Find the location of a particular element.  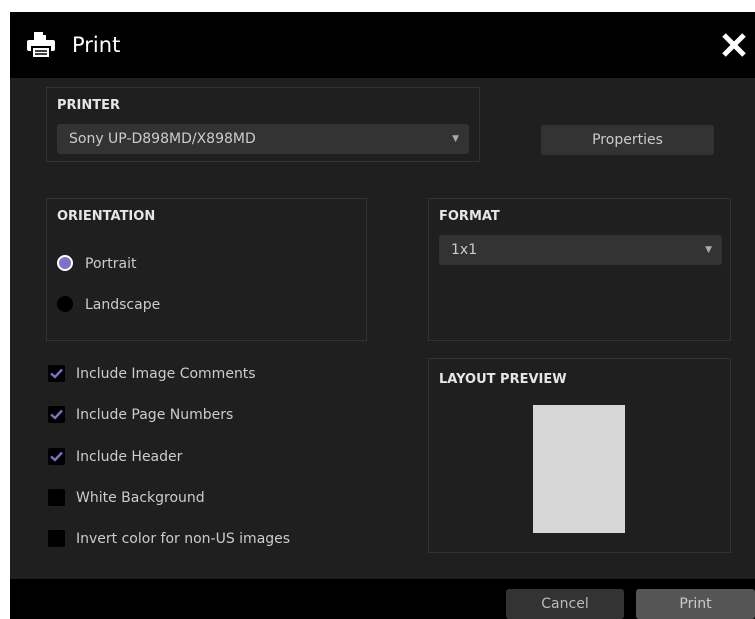

dialog-title: Print is located at coordinates (96, 45).